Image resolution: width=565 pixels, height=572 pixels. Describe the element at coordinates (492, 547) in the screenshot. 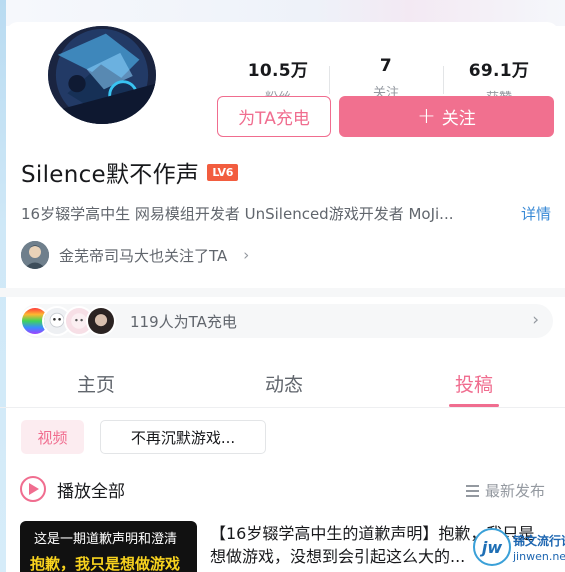

I see `watermark-logo: jw` at that location.